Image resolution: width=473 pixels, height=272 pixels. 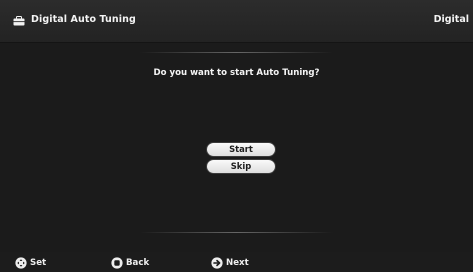 What do you see at coordinates (117, 263) in the screenshot?
I see `back-button-icon` at bounding box center [117, 263].